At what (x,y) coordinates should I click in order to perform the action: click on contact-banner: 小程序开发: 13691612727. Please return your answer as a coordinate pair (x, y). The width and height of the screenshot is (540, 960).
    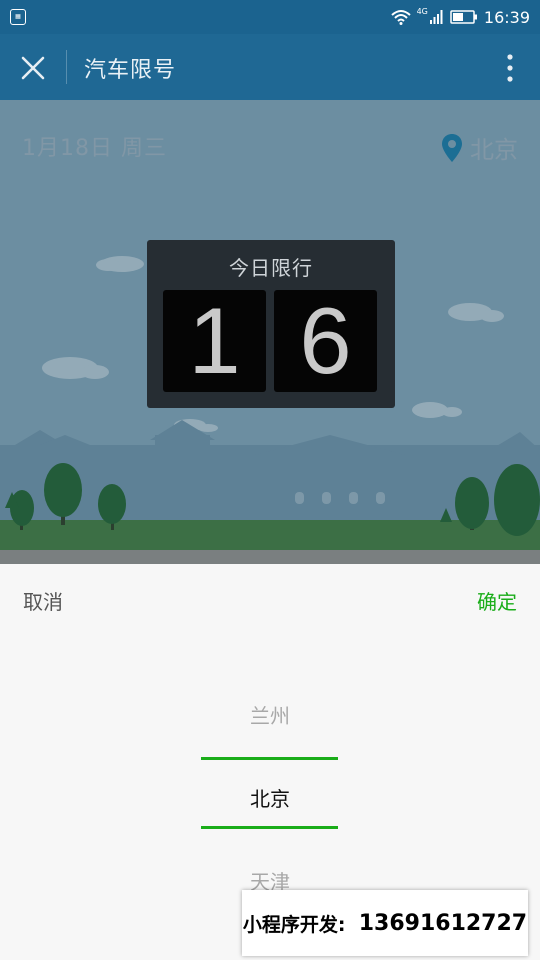
    Looking at the image, I should click on (385, 923).